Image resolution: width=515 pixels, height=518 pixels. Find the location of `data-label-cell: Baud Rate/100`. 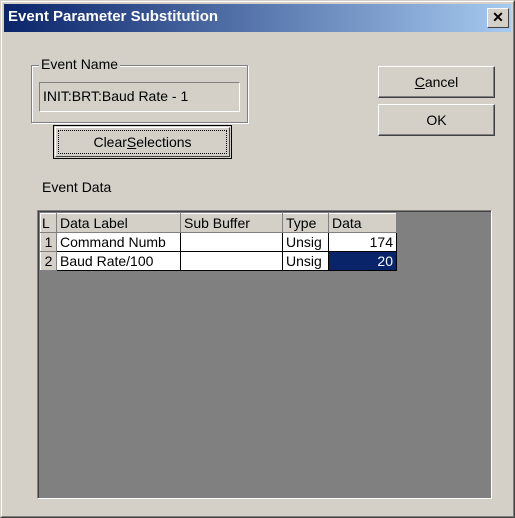

data-label-cell: Baud Rate/100 is located at coordinates (118, 261).